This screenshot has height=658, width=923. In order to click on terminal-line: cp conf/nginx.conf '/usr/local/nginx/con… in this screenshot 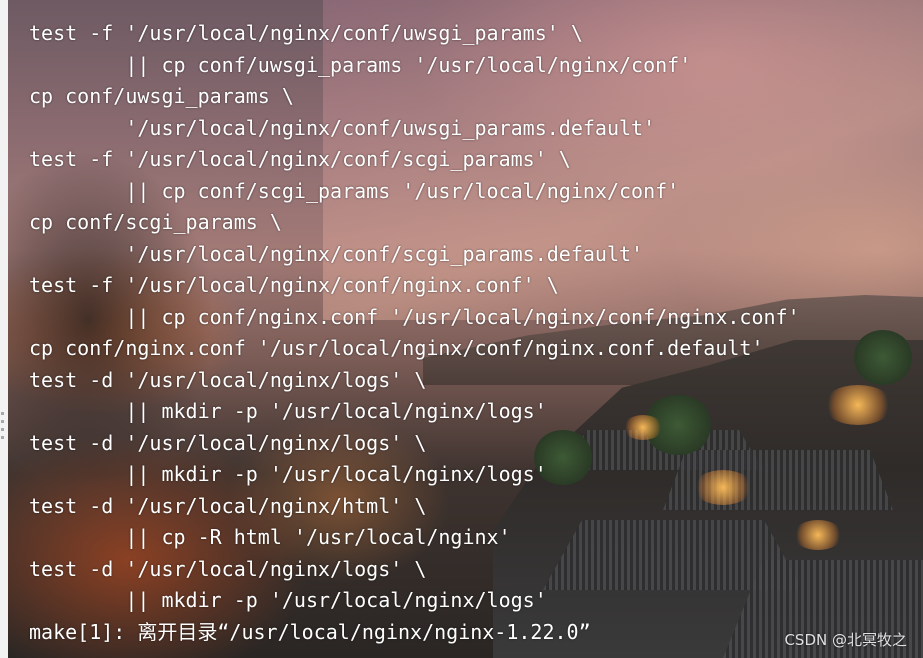, I will do `click(396, 348)`.